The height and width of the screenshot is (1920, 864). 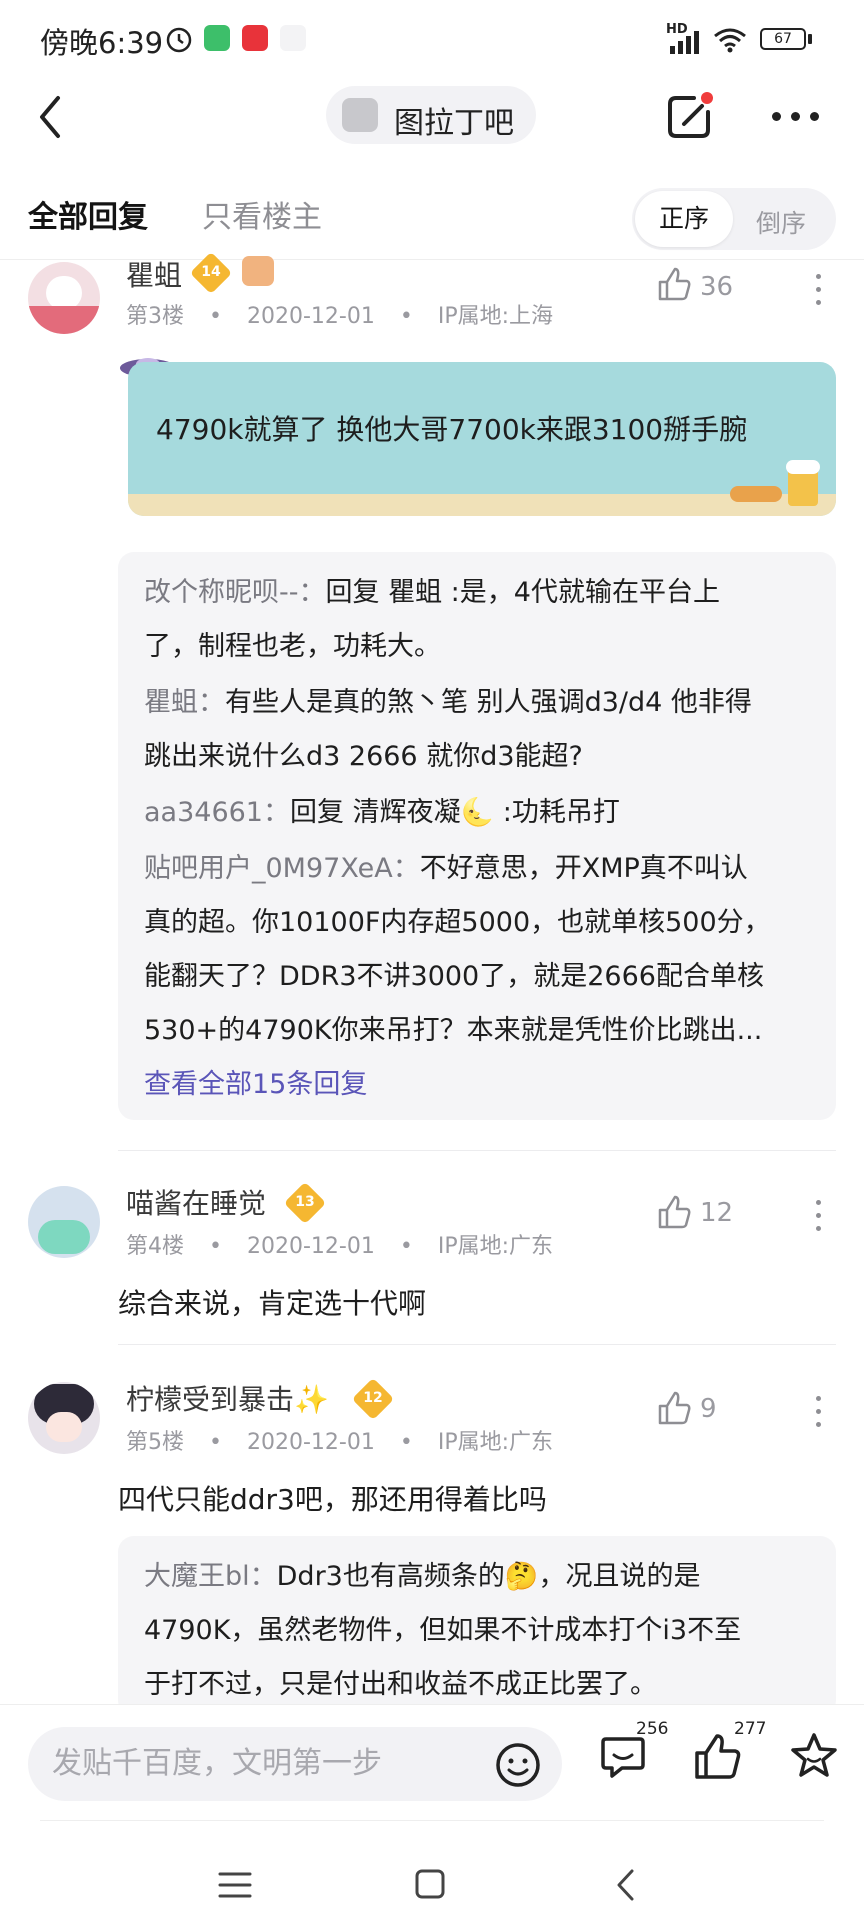 I want to click on battery-icon: 67, so click(x=783, y=39).